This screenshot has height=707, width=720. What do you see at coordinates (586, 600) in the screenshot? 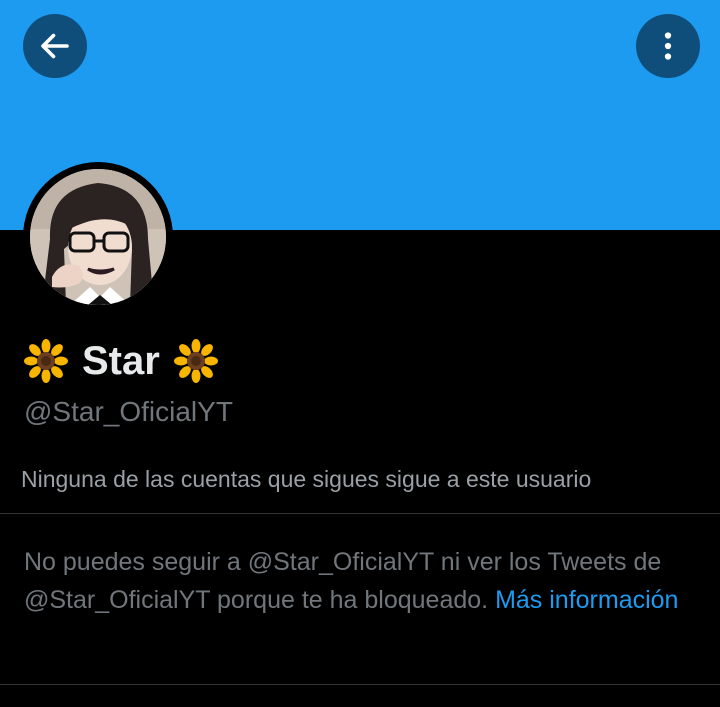
I see `more-info-link: Más información` at bounding box center [586, 600].